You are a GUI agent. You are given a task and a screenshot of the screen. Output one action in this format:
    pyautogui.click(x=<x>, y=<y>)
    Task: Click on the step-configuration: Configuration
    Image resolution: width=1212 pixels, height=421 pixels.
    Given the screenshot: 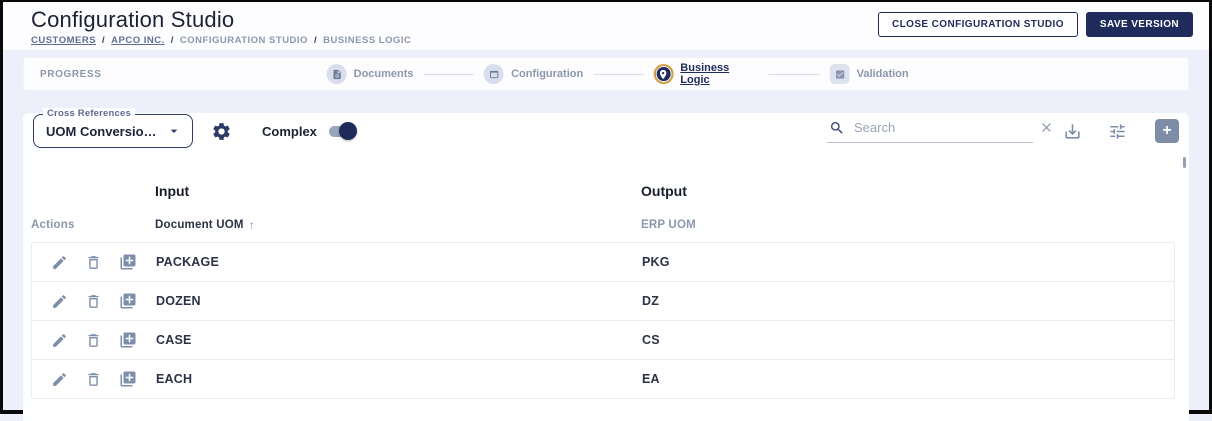 What is the action you would take?
    pyautogui.click(x=533, y=74)
    